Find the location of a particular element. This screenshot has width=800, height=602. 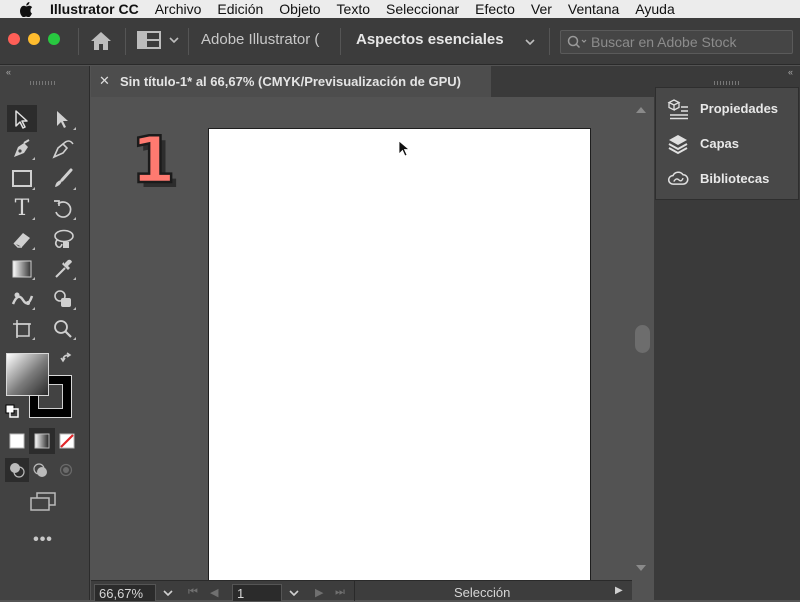

zoom-dropdown-icon is located at coordinates (168, 593).